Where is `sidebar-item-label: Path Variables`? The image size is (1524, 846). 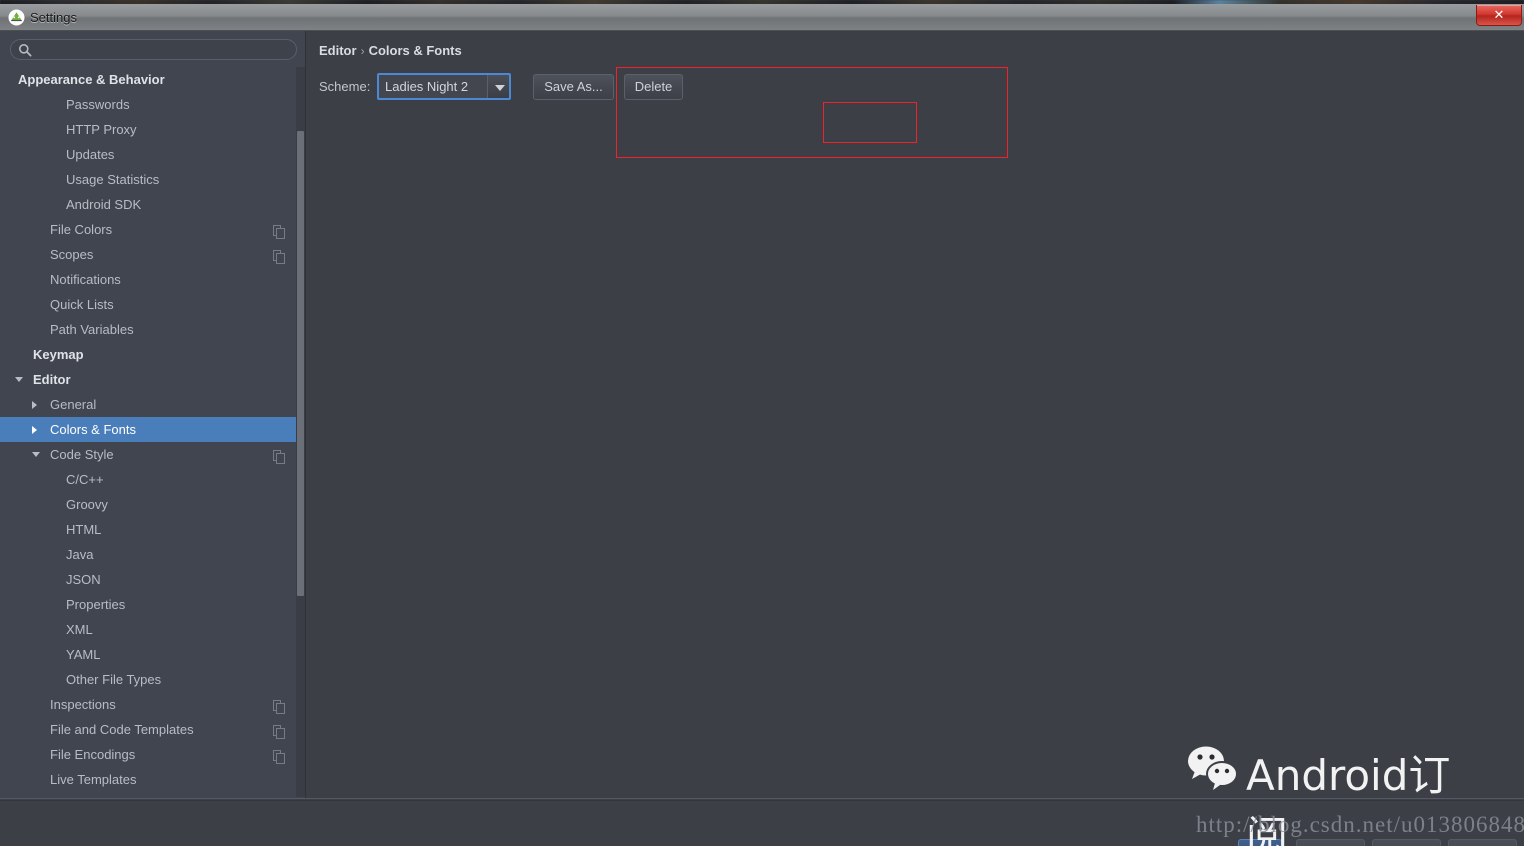 sidebar-item-label: Path Variables is located at coordinates (92, 329).